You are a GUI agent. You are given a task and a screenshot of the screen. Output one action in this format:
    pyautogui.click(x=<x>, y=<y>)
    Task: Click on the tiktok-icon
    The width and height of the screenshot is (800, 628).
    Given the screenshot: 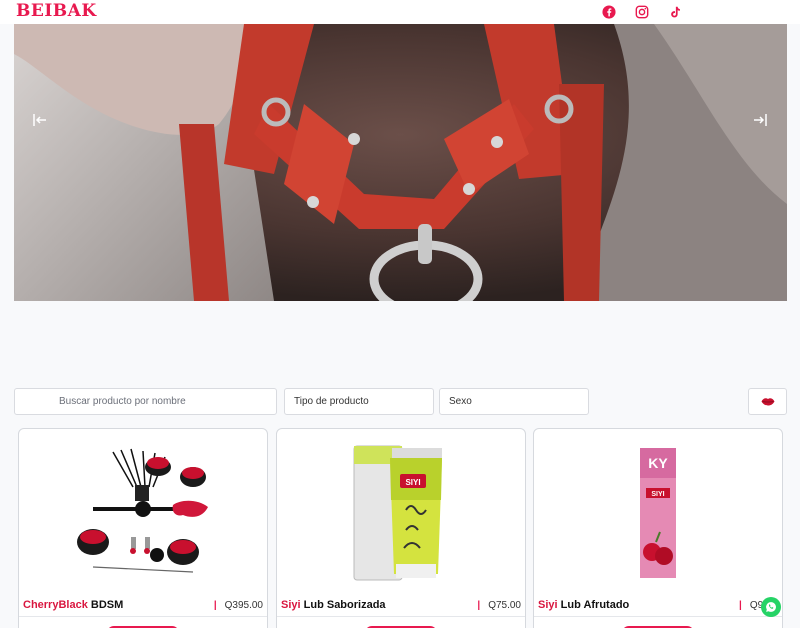 What is the action you would take?
    pyautogui.click(x=675, y=12)
    